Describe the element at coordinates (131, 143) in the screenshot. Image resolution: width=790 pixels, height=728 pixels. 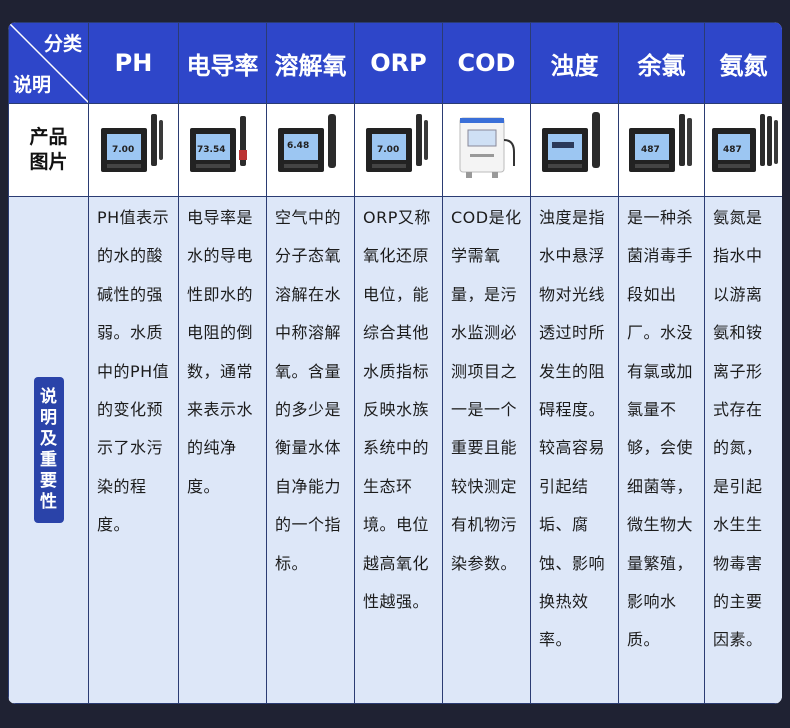
I see `ph-meter-icon: 7.00` at that location.